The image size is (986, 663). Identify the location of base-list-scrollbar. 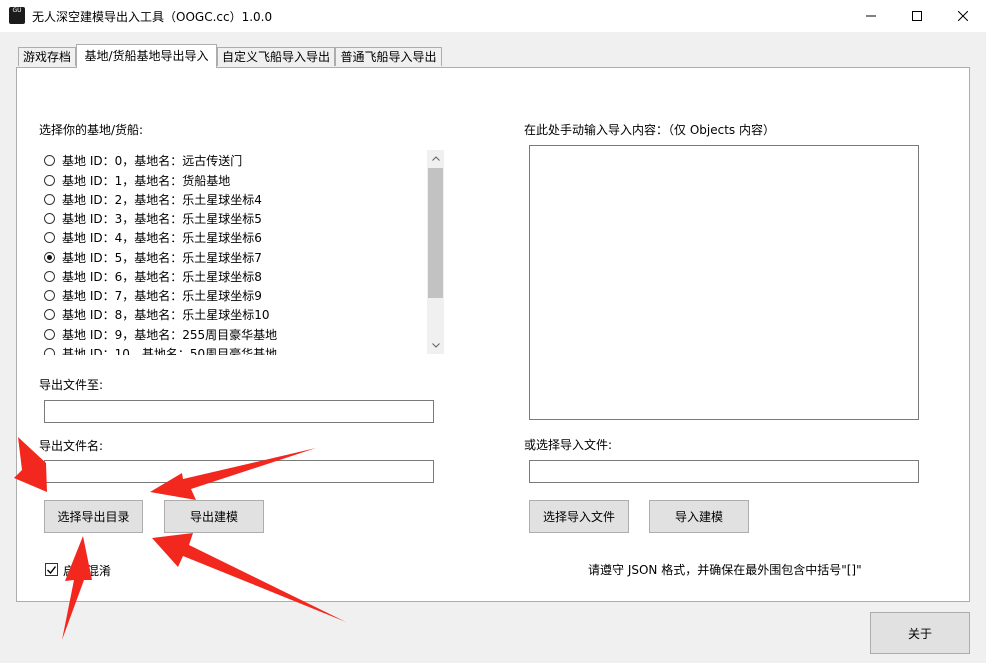
(435, 252).